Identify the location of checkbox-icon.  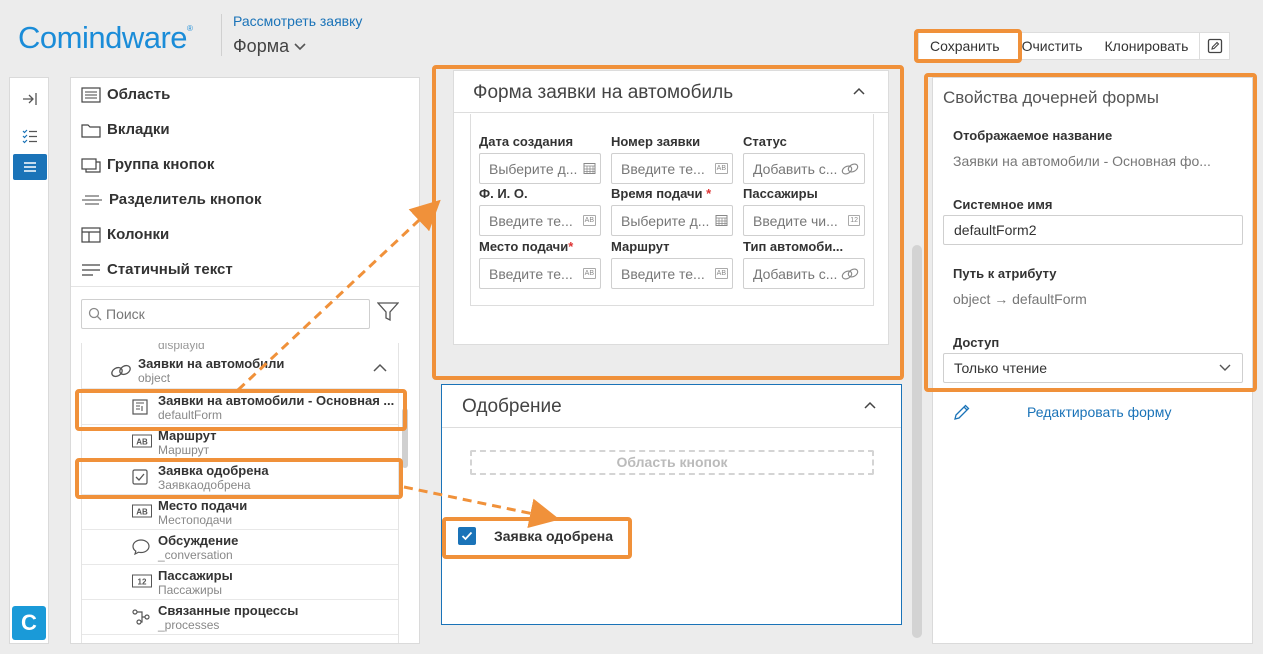
(140, 477).